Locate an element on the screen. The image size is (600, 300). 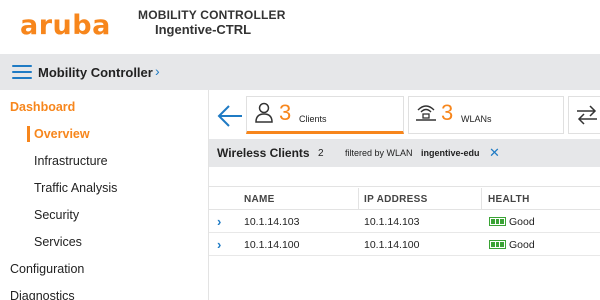
section-count: 2 is located at coordinates (321, 153).